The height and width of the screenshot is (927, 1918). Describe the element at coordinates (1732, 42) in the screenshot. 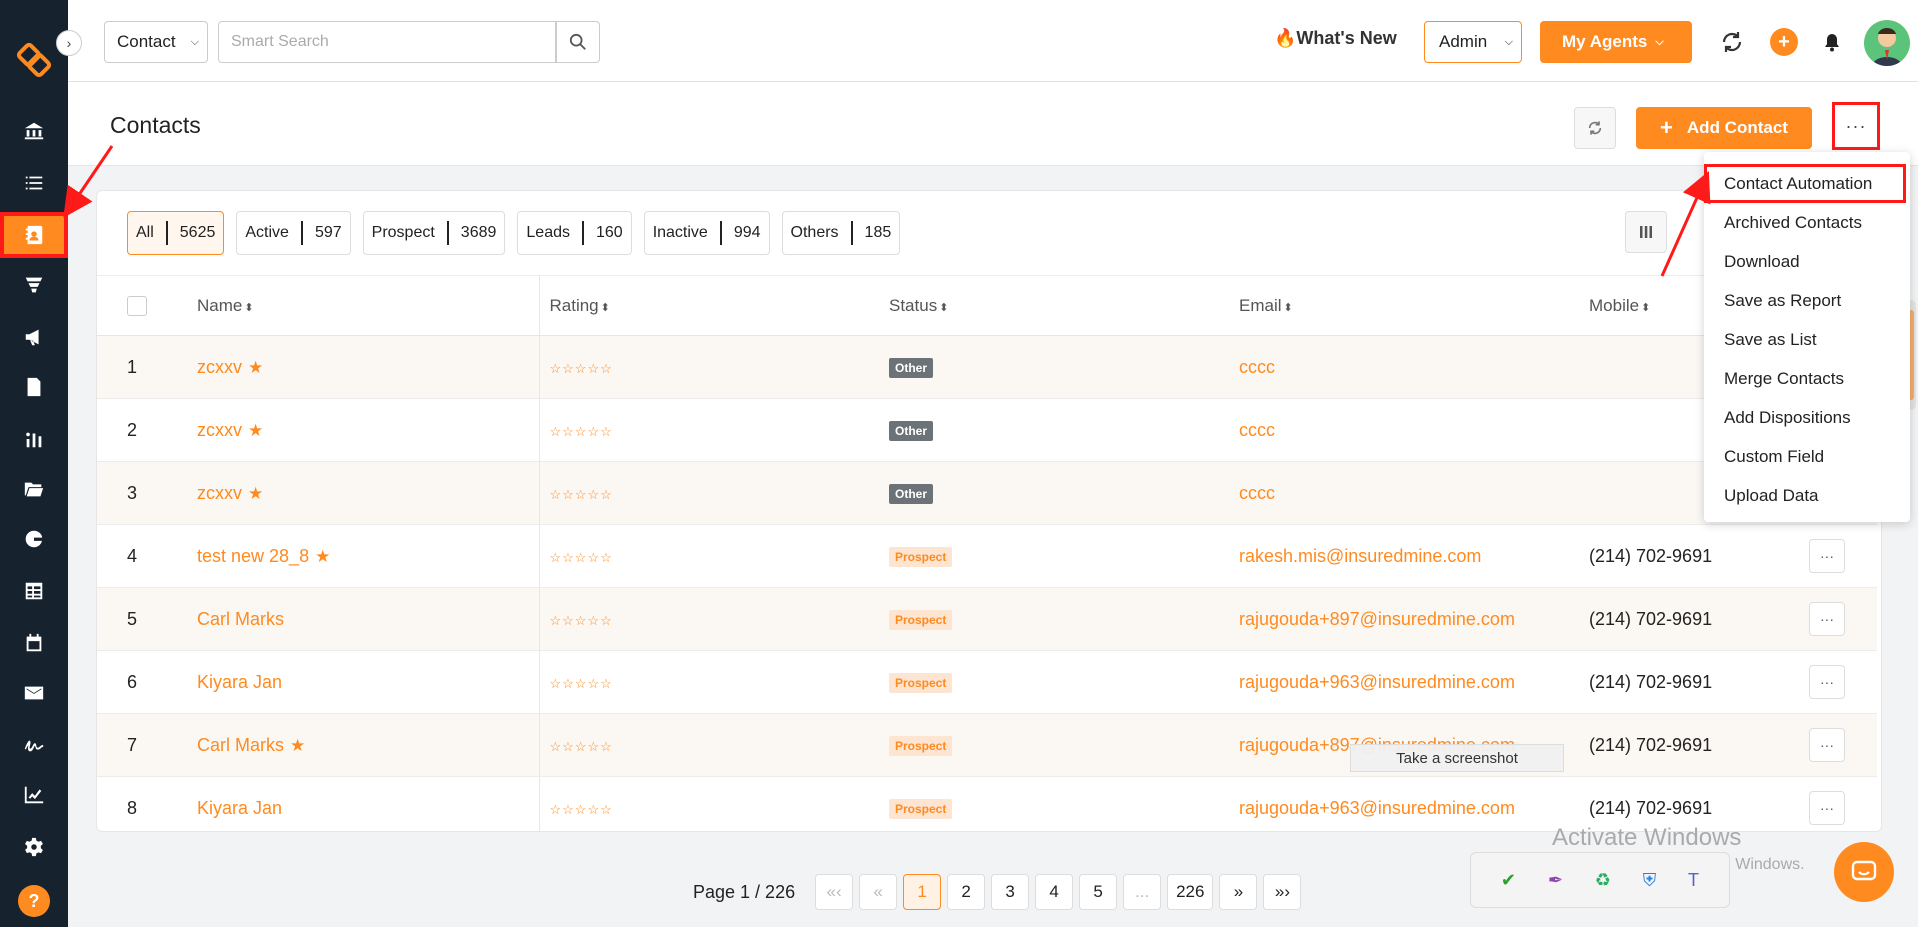

I see `sync-icon` at that location.